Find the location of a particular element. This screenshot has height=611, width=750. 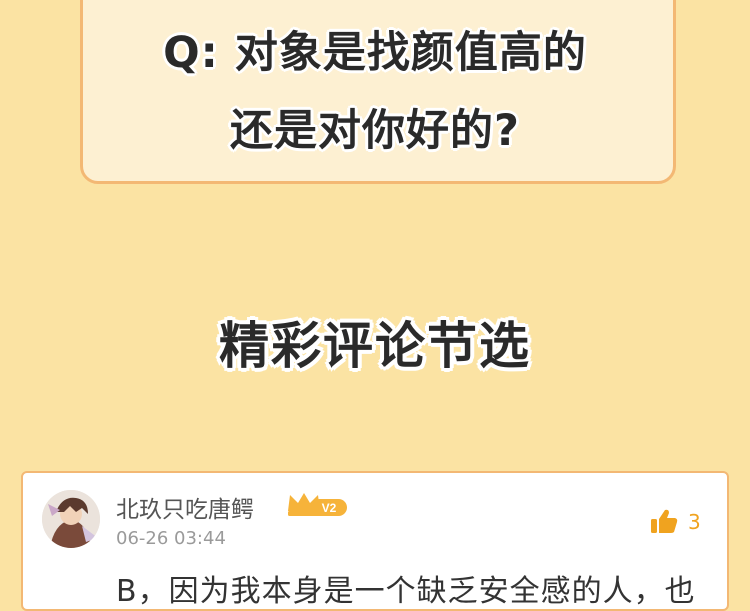

avatar is located at coordinates (71, 519).